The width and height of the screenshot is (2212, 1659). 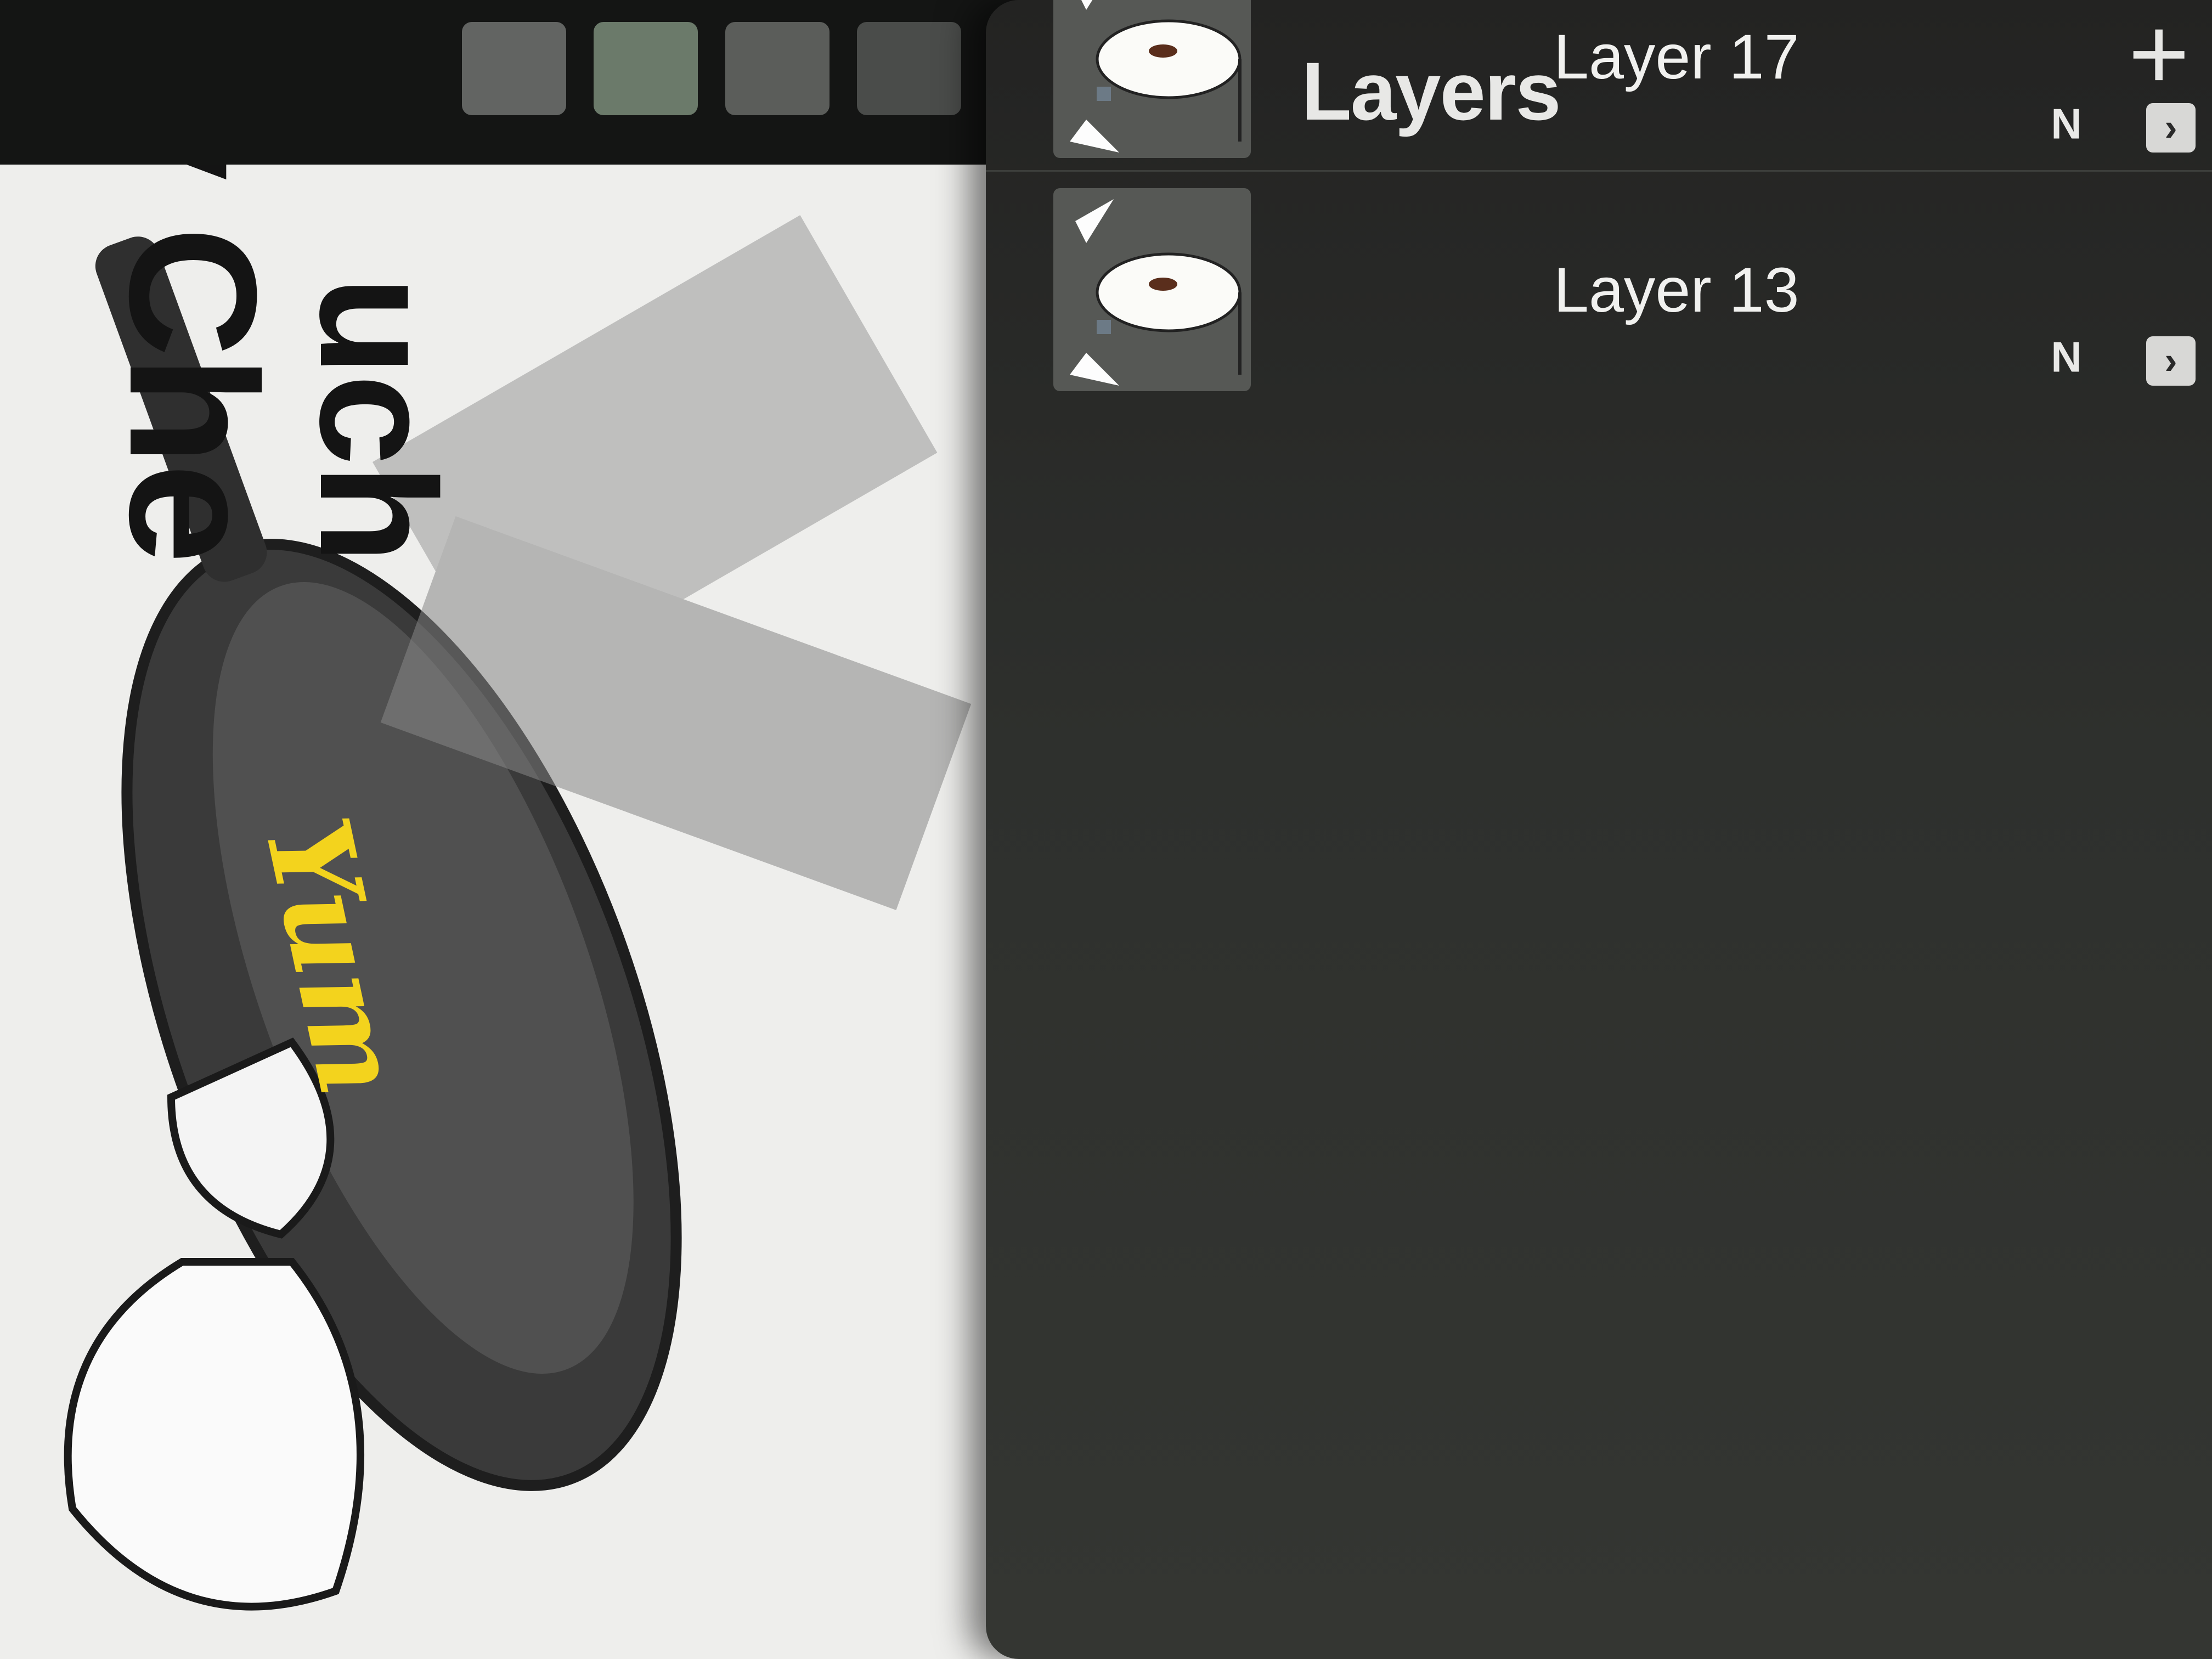 What do you see at coordinates (378, 418) in the screenshot?
I see `canvas-text-line-1: uch` at bounding box center [378, 418].